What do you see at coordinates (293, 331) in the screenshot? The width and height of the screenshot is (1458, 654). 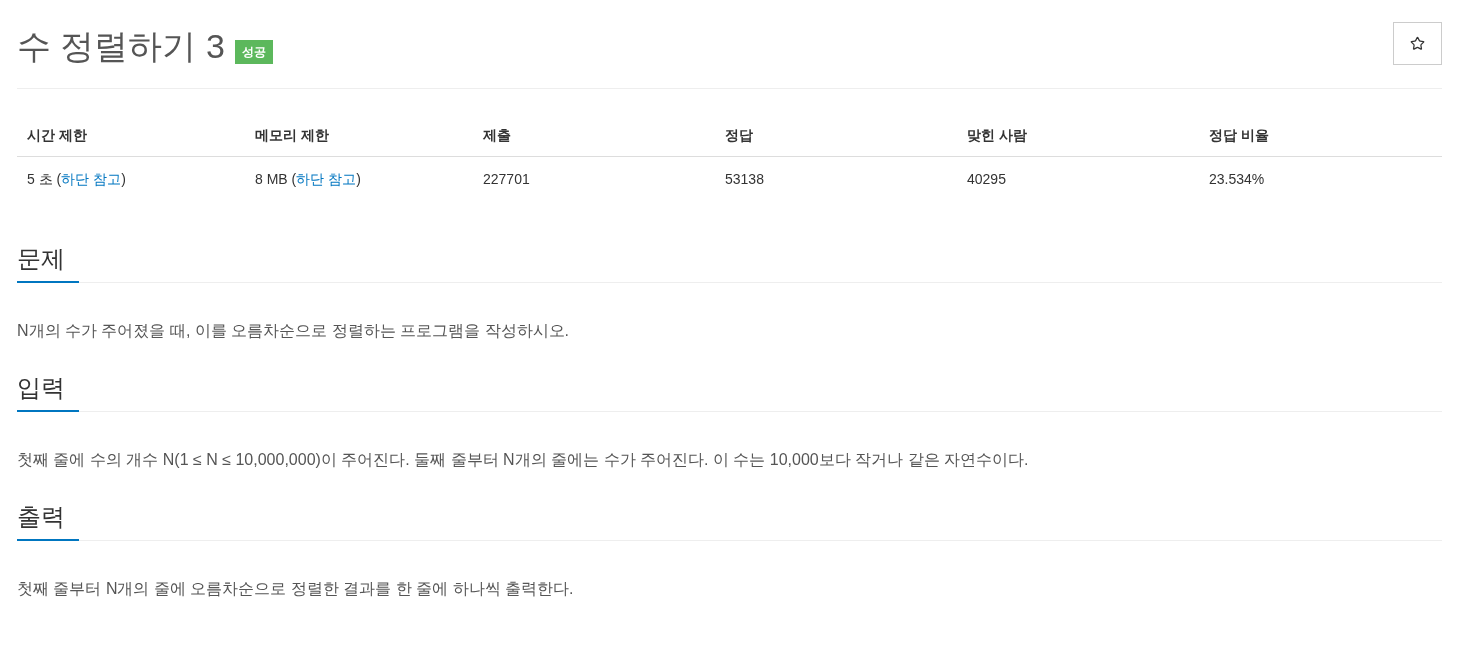 I see `section-text: N개의 수가 주어졌을 때, 이를 오름차순으로 정렬하는 프로그램을 작성하시오.` at bounding box center [293, 331].